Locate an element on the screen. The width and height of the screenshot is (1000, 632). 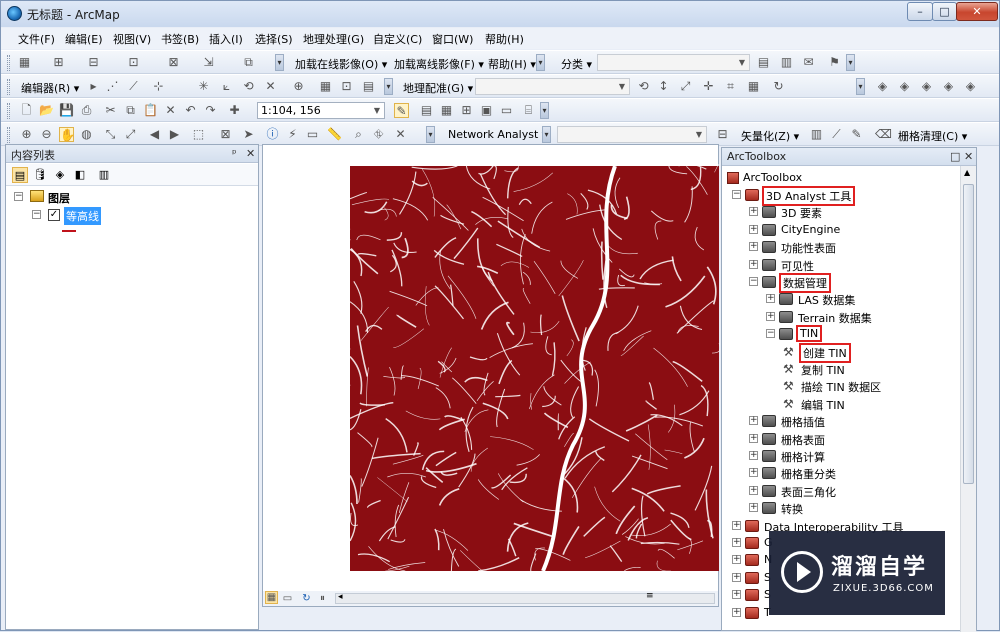
attributes-icon: ⧉ is located at coordinates (248, 62).